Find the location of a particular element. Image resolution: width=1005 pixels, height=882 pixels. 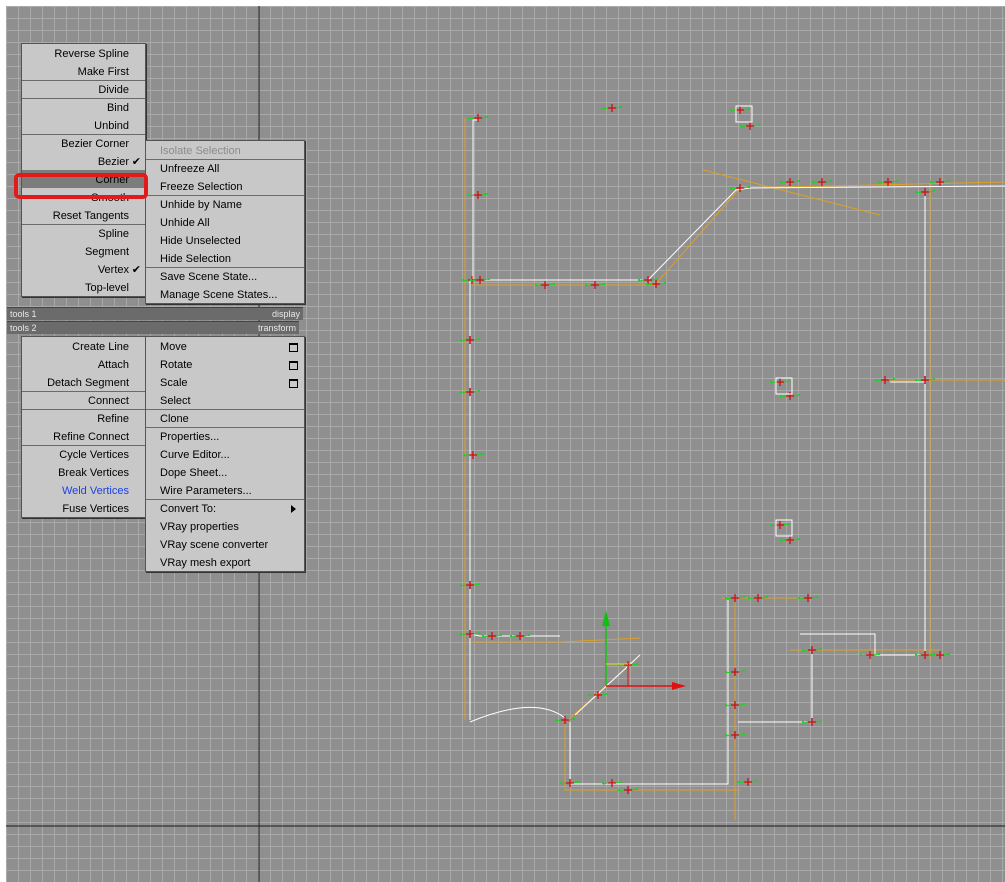

quad-header-bottom: tools 2 transform is located at coordinates (153, 327).